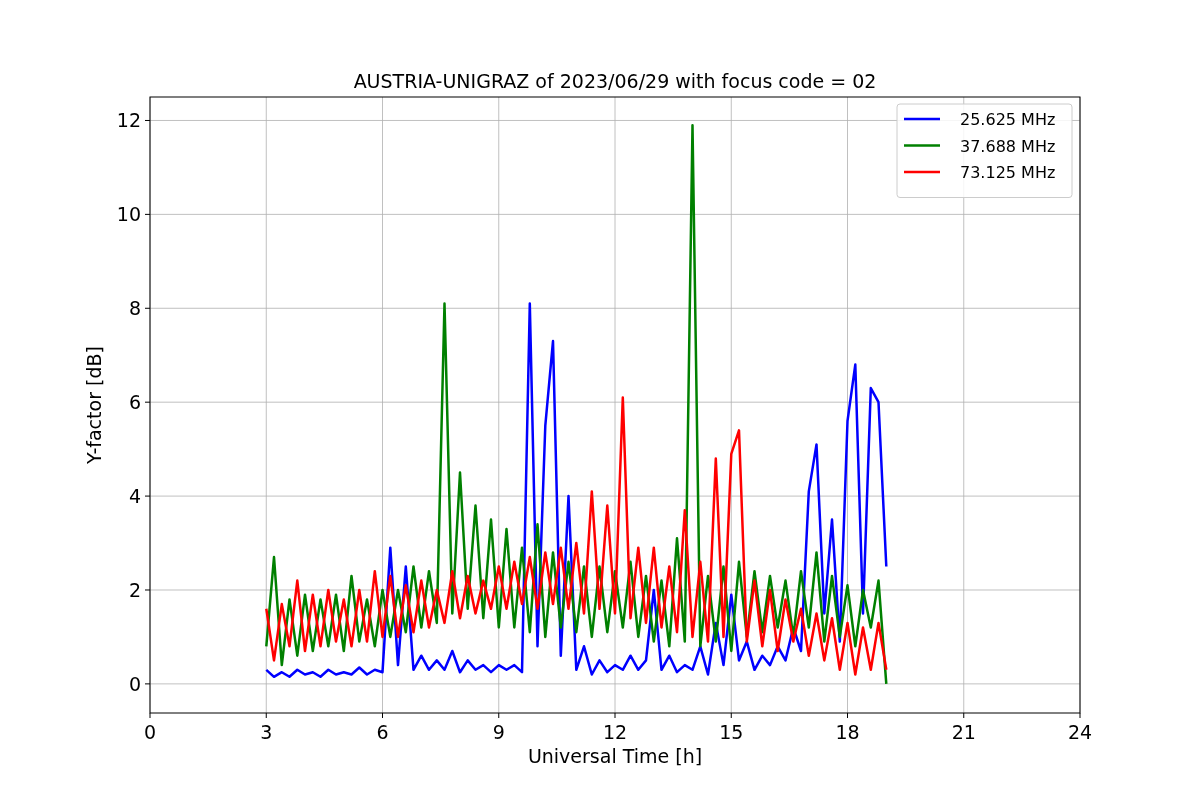 The image size is (1200, 800). Describe the element at coordinates (615, 756) in the screenshot. I see `x-axis-label: Universal Time [h]` at that location.